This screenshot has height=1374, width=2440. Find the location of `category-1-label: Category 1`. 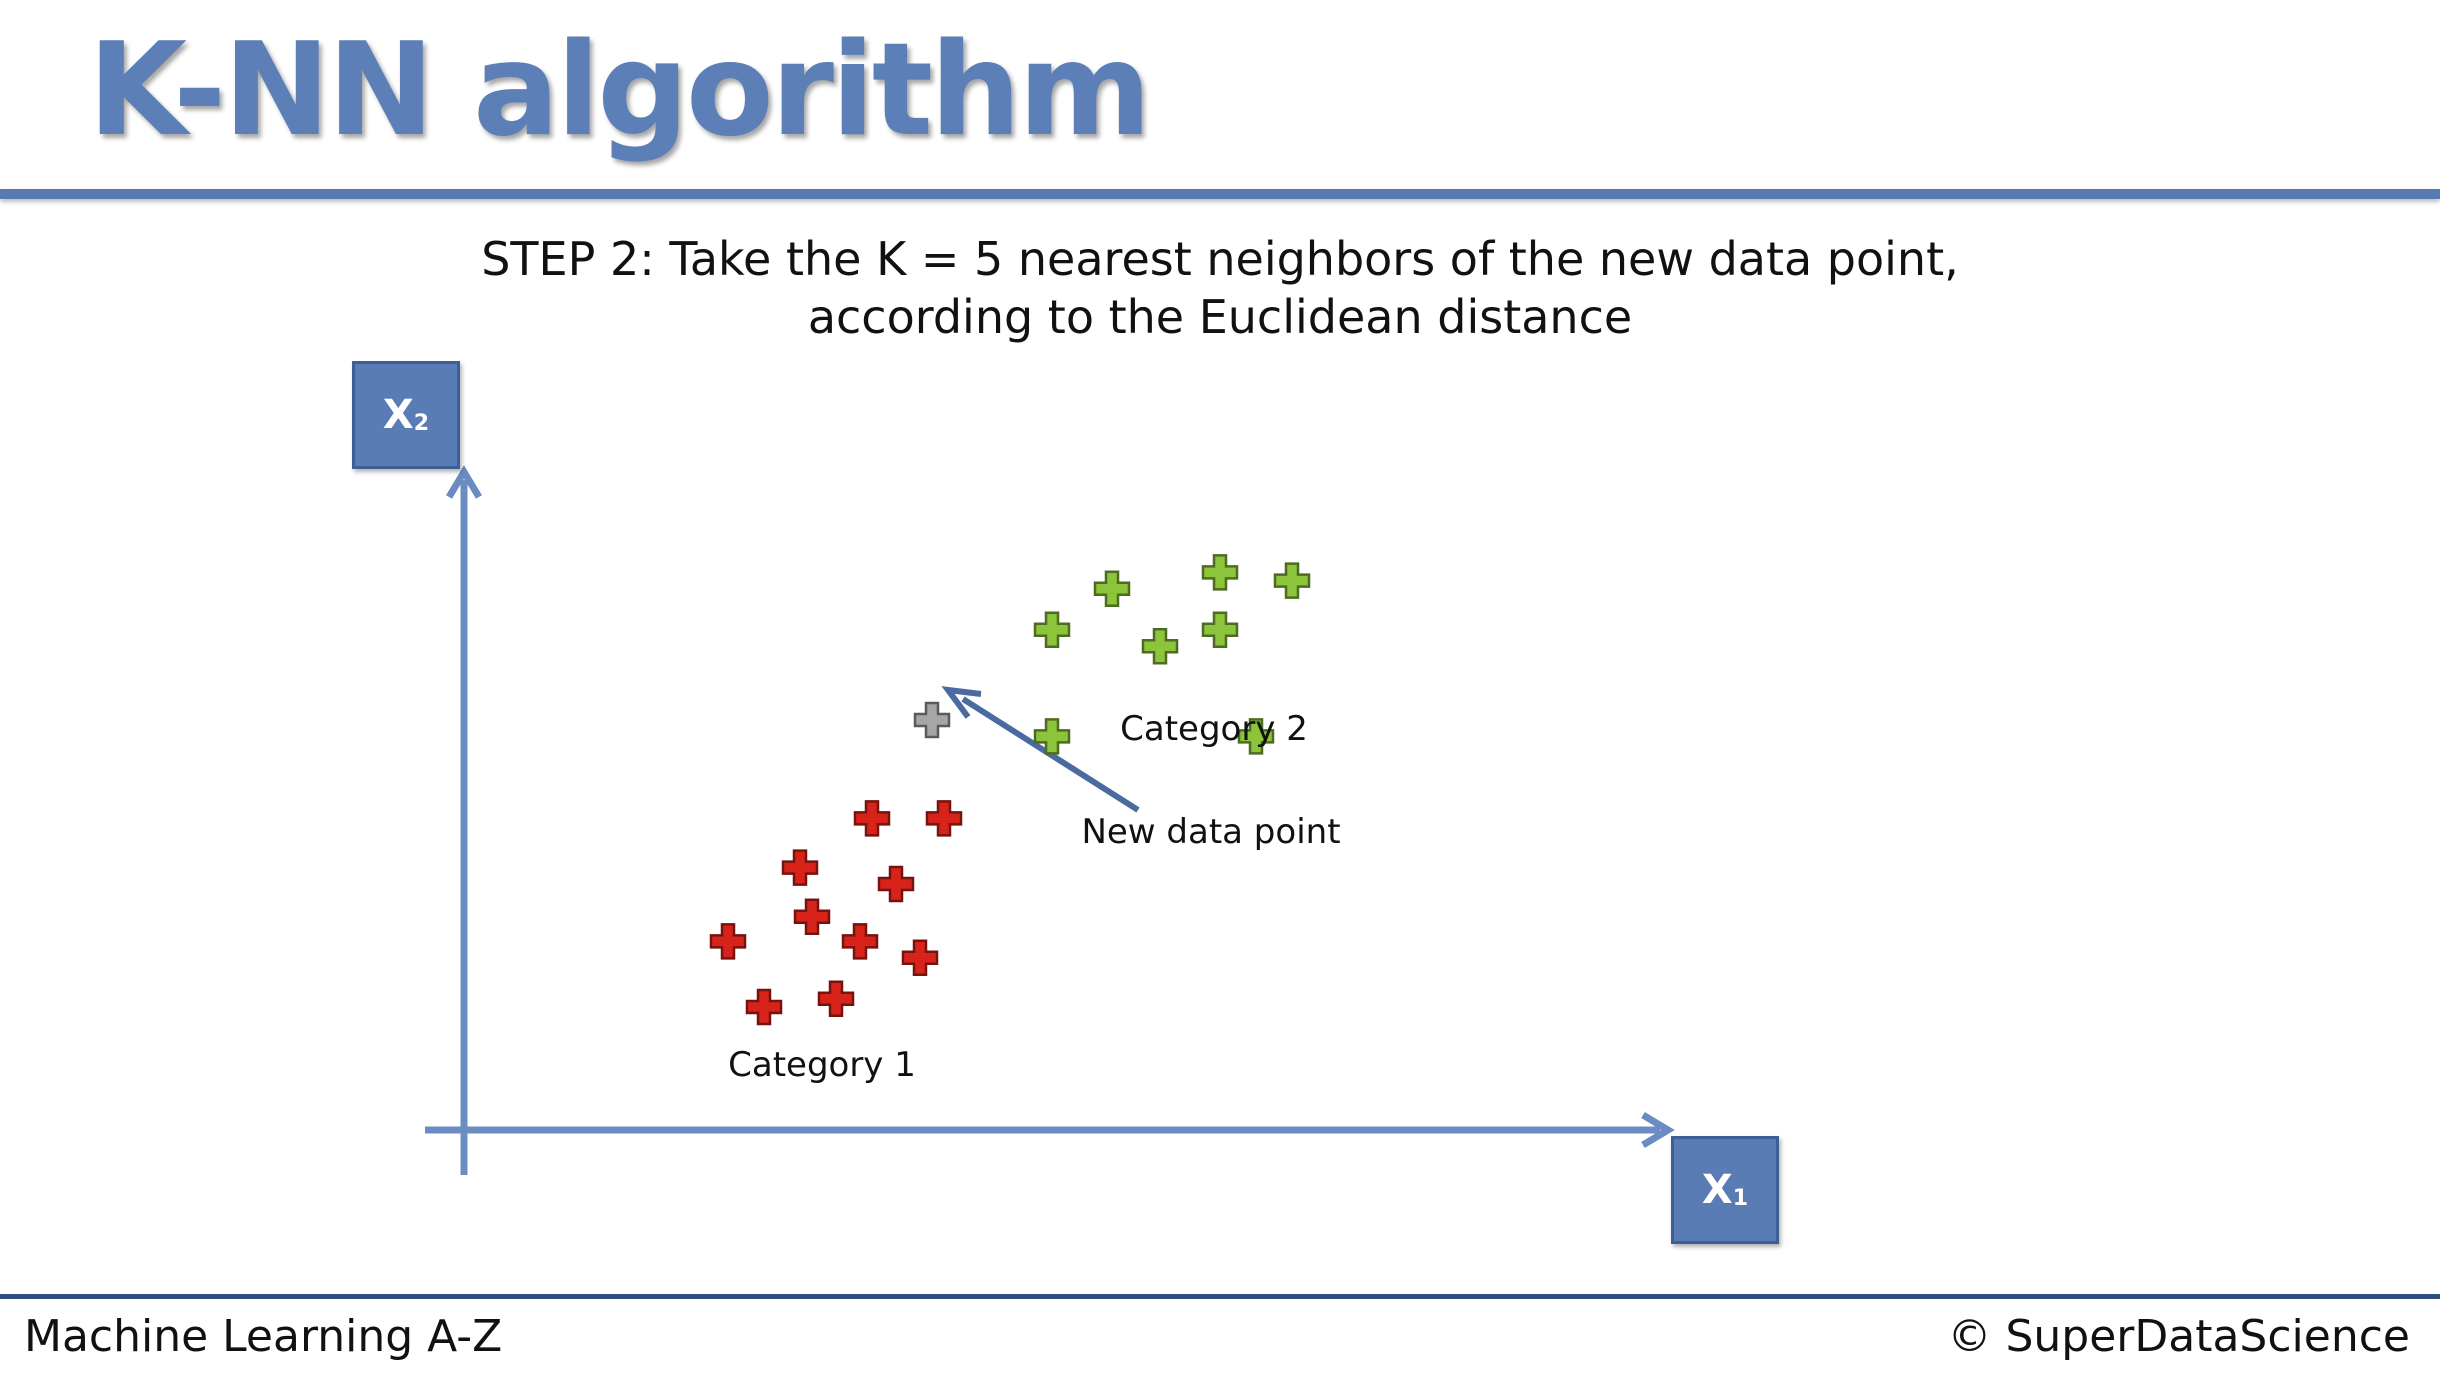

category-1-label: Category 1 is located at coordinates (822, 1065).